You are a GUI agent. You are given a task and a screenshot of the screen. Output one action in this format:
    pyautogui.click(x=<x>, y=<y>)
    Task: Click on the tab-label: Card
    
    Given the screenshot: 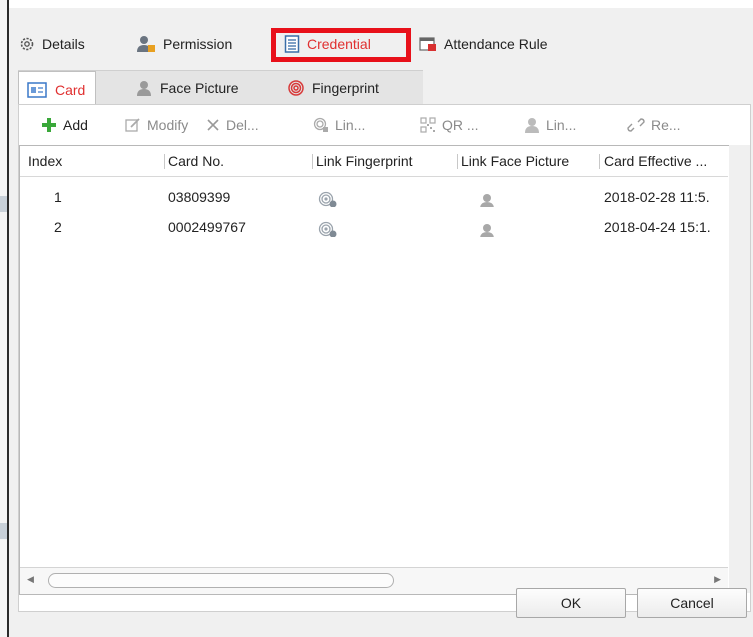 What is the action you would take?
    pyautogui.click(x=70, y=89)
    